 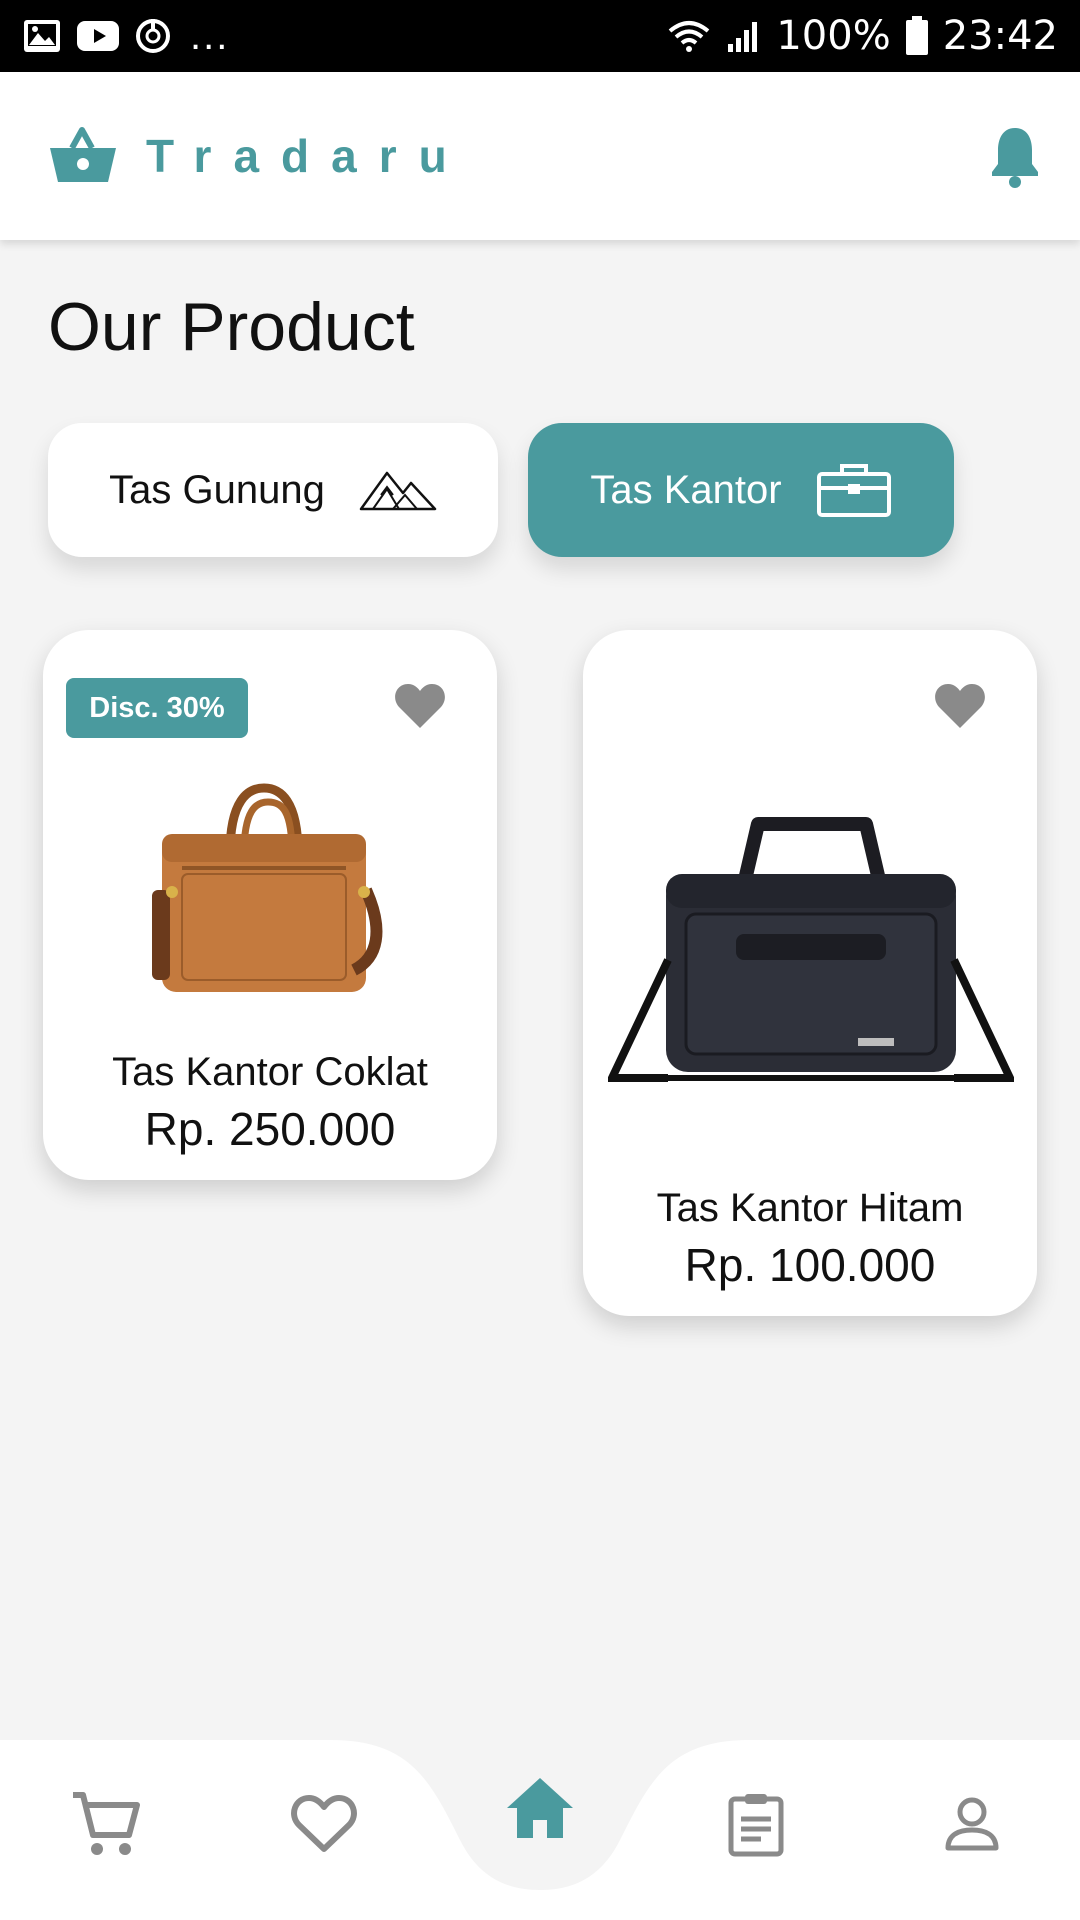 I want to click on nav-cart, so click(x=106, y=1824).